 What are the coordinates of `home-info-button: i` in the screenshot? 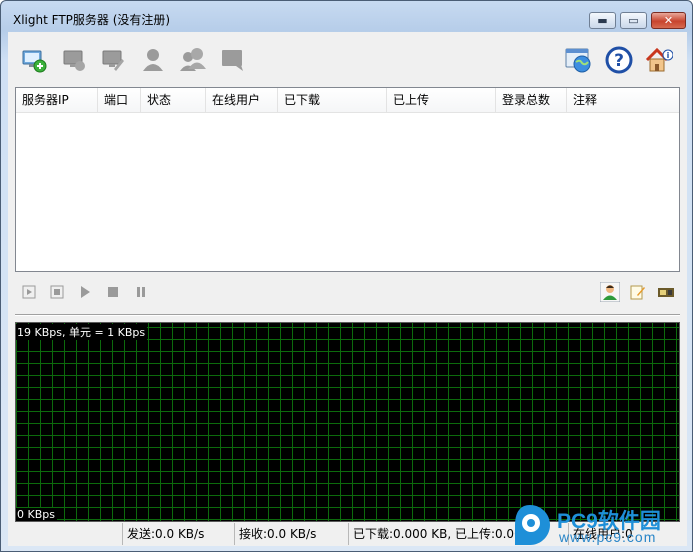 It's located at (659, 60).